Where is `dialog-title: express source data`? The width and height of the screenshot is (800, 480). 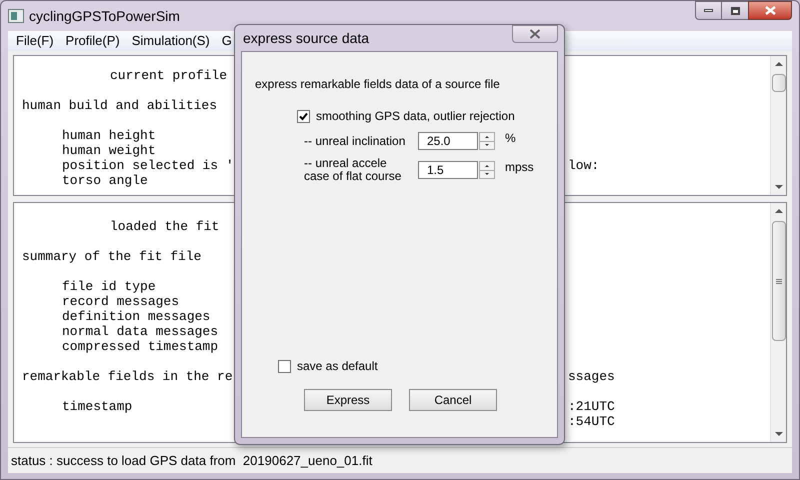
dialog-title: express source data is located at coordinates (306, 38).